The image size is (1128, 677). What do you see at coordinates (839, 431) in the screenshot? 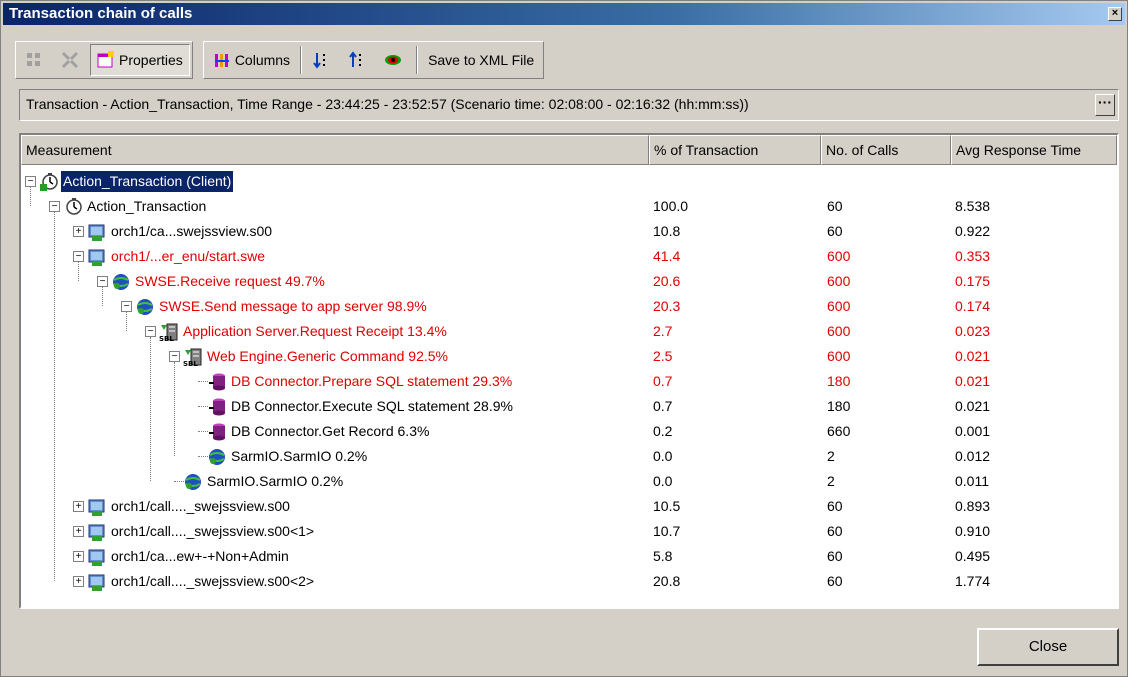
I see `calls-cell: 660` at bounding box center [839, 431].